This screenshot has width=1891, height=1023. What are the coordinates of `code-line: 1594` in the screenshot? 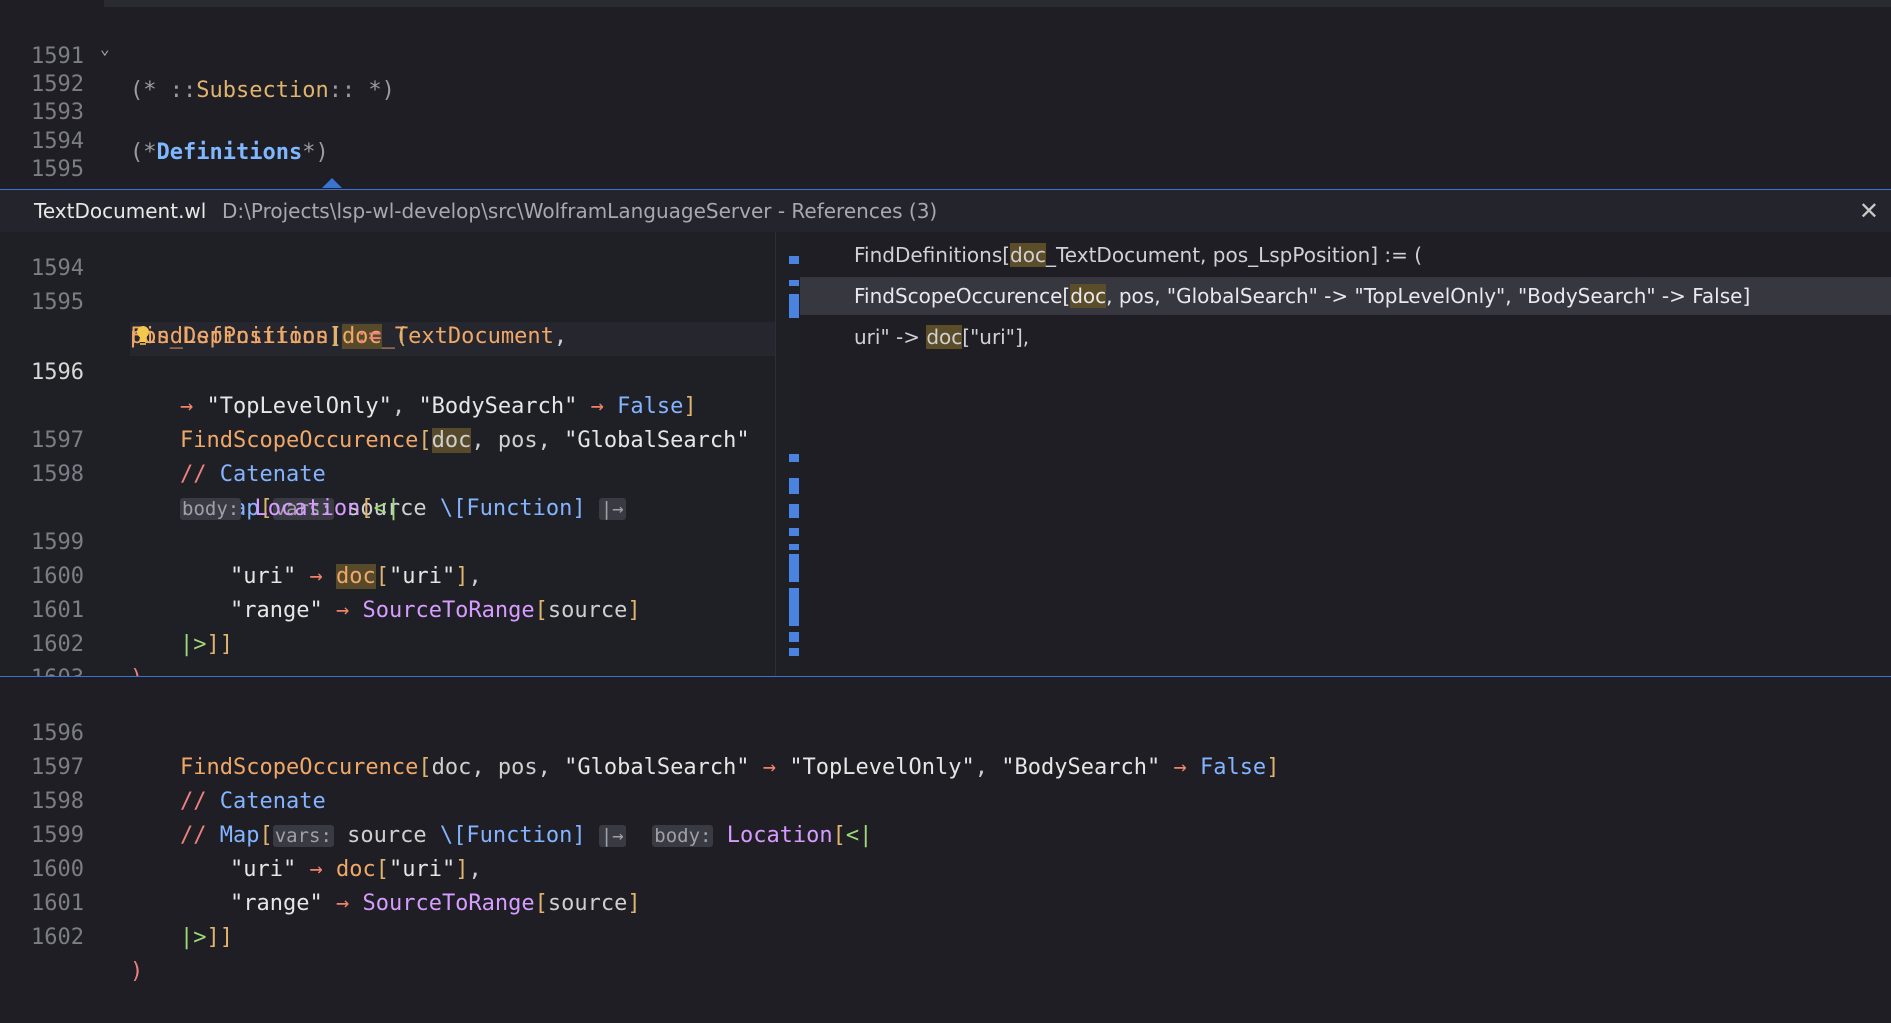 It's located at (42, 256).